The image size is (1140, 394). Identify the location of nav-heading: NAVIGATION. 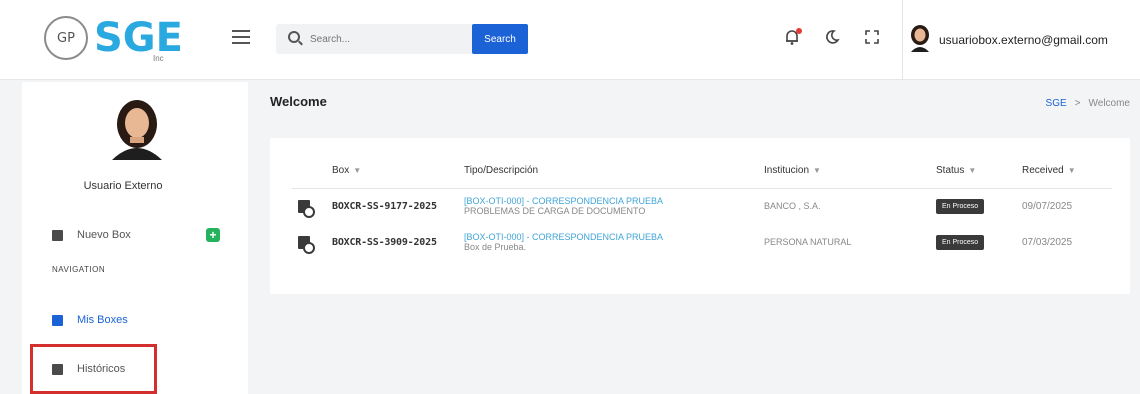
(79, 269).